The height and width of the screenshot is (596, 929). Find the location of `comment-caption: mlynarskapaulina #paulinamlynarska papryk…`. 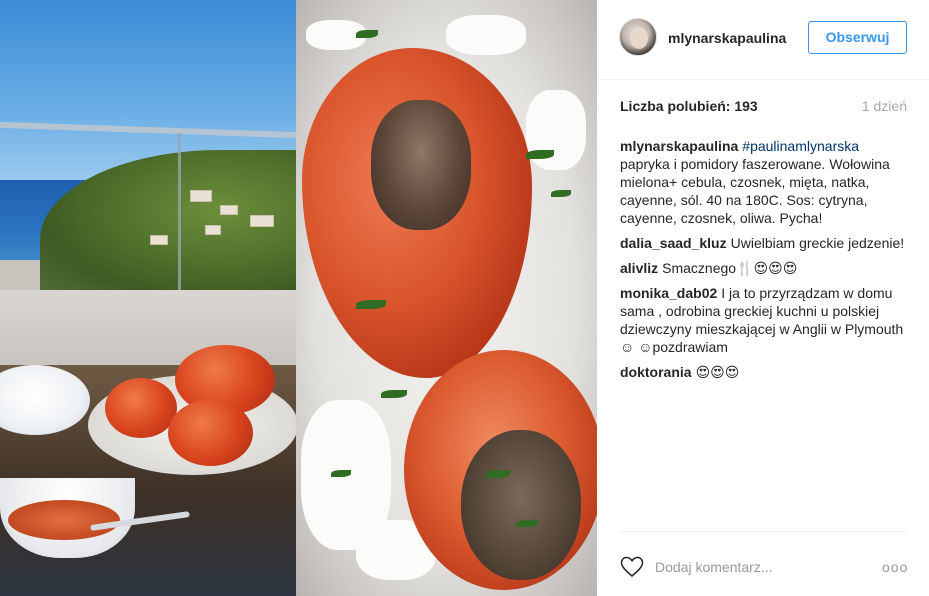

comment-caption: mlynarskapaulina #paulinamlynarska papryk… is located at coordinates (765, 182).